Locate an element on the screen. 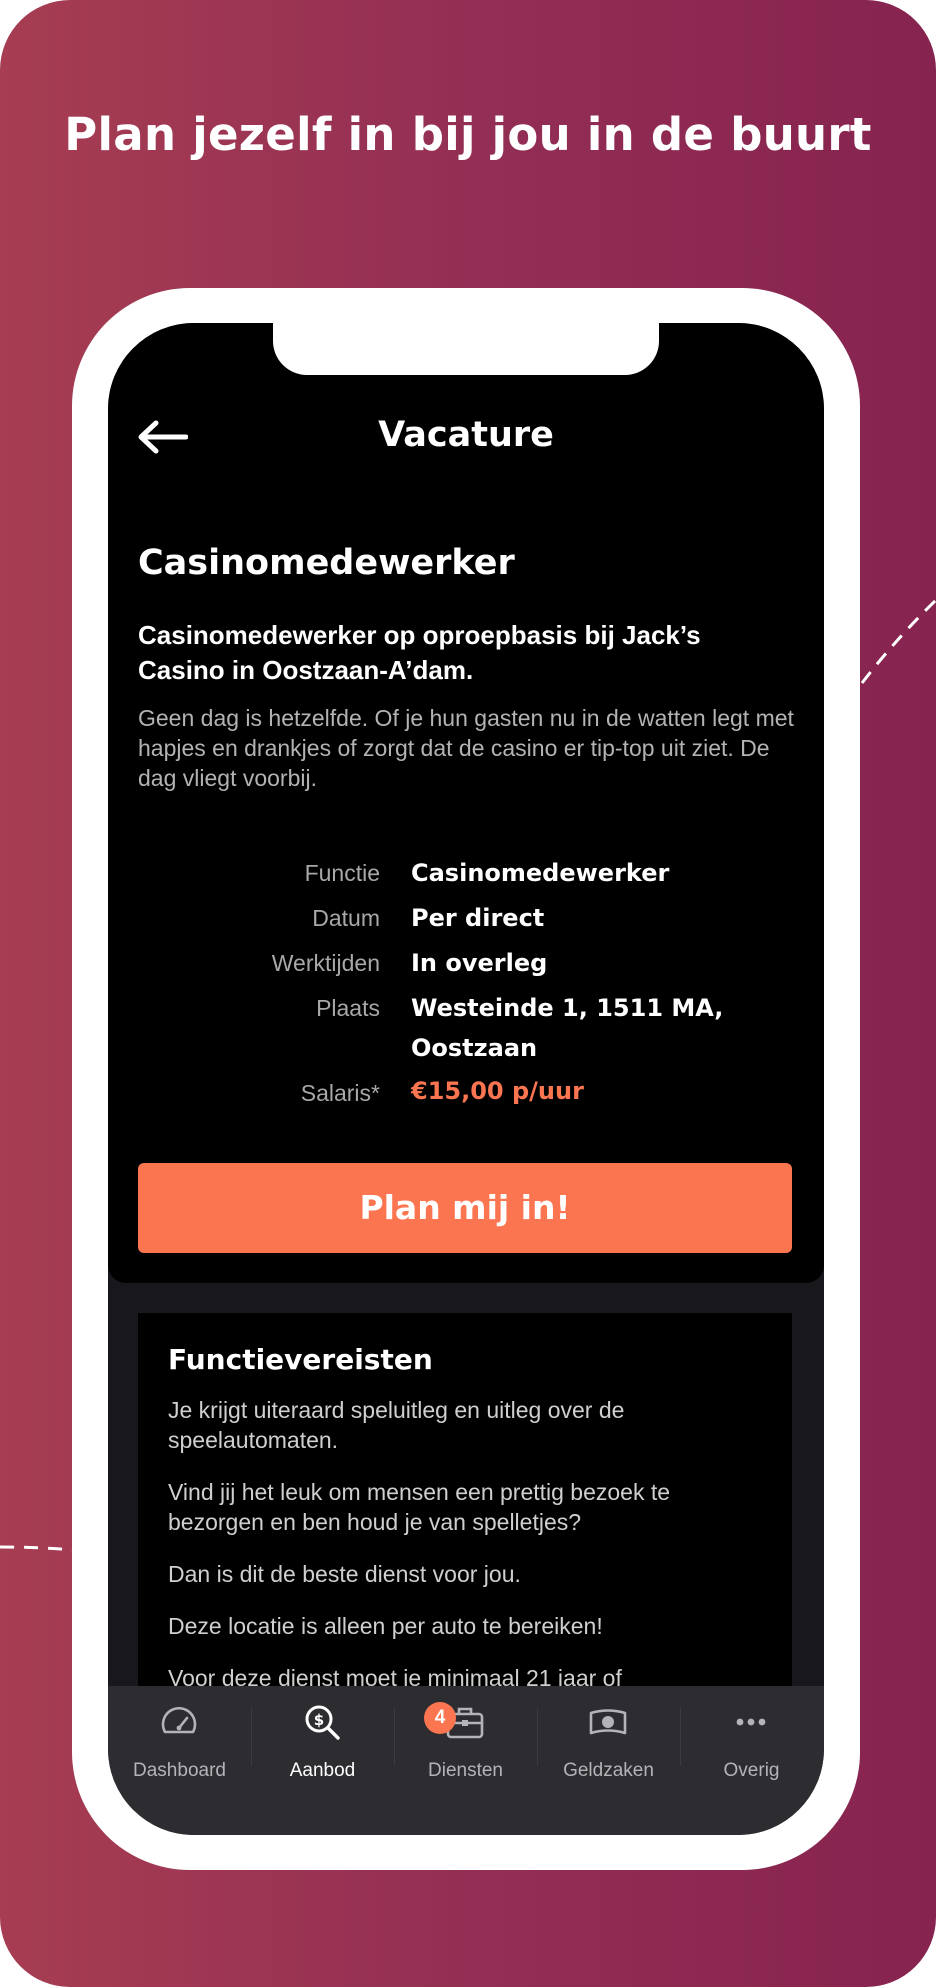 The height and width of the screenshot is (1987, 936). hours-value: In overleg is located at coordinates (479, 963).